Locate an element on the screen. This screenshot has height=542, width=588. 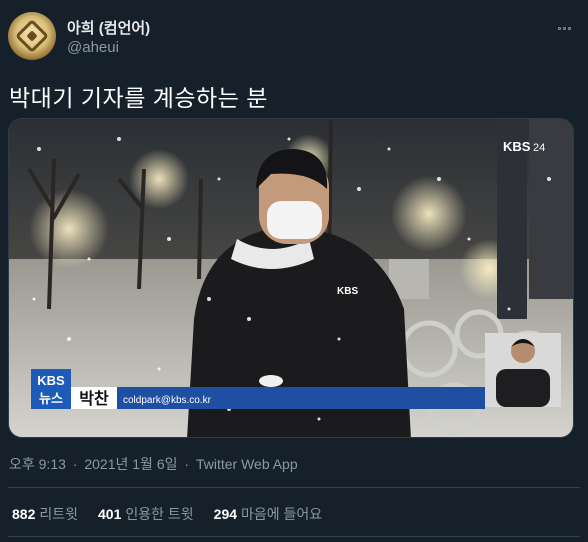
user-handle: @aheui is located at coordinates (93, 47).